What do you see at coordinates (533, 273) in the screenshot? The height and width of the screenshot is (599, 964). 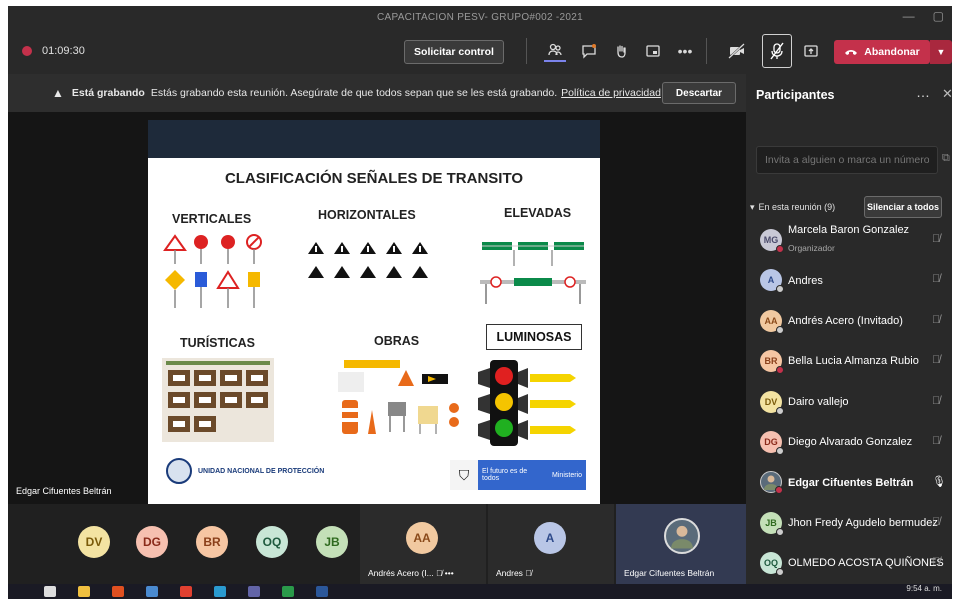 I see `elevated-signs-image` at bounding box center [533, 273].